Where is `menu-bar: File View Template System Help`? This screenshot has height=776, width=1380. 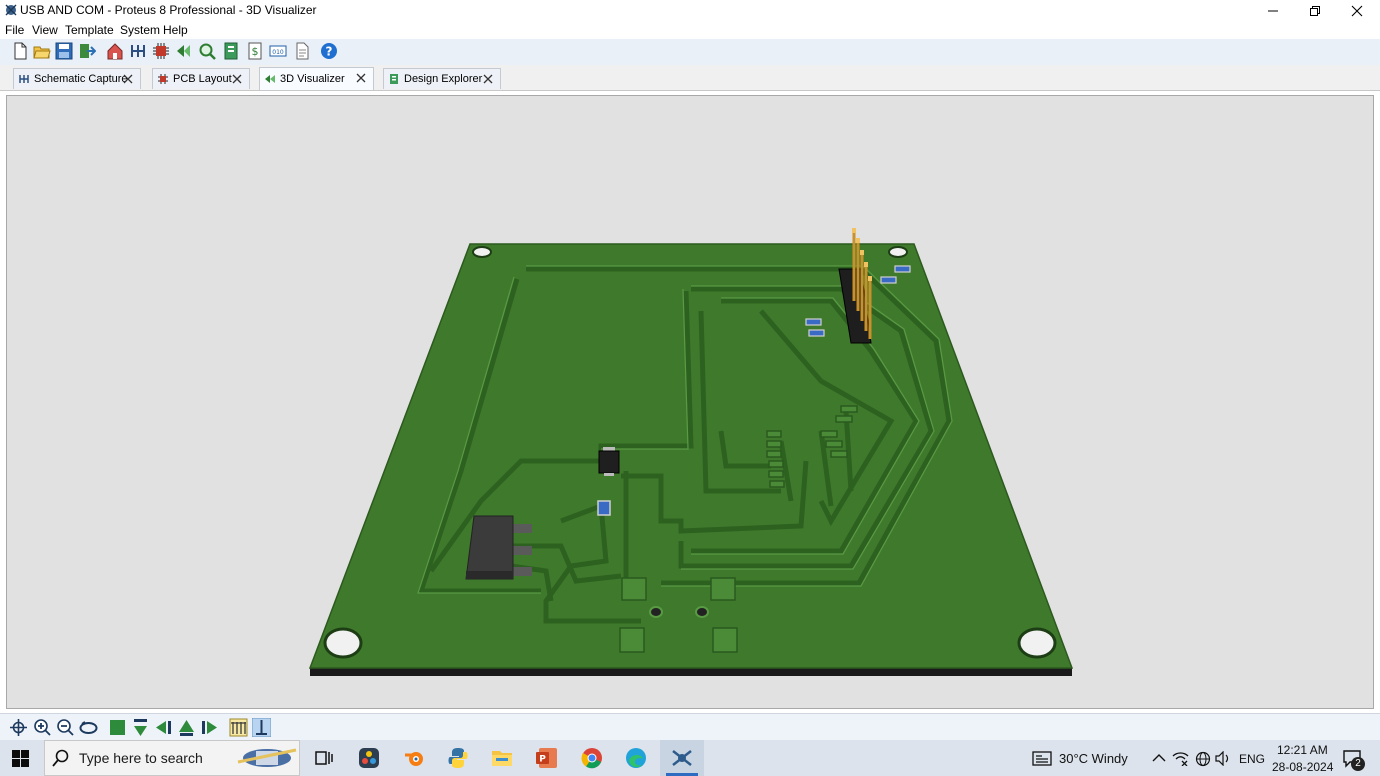 menu-bar: File View Template System Help is located at coordinates (690, 30).